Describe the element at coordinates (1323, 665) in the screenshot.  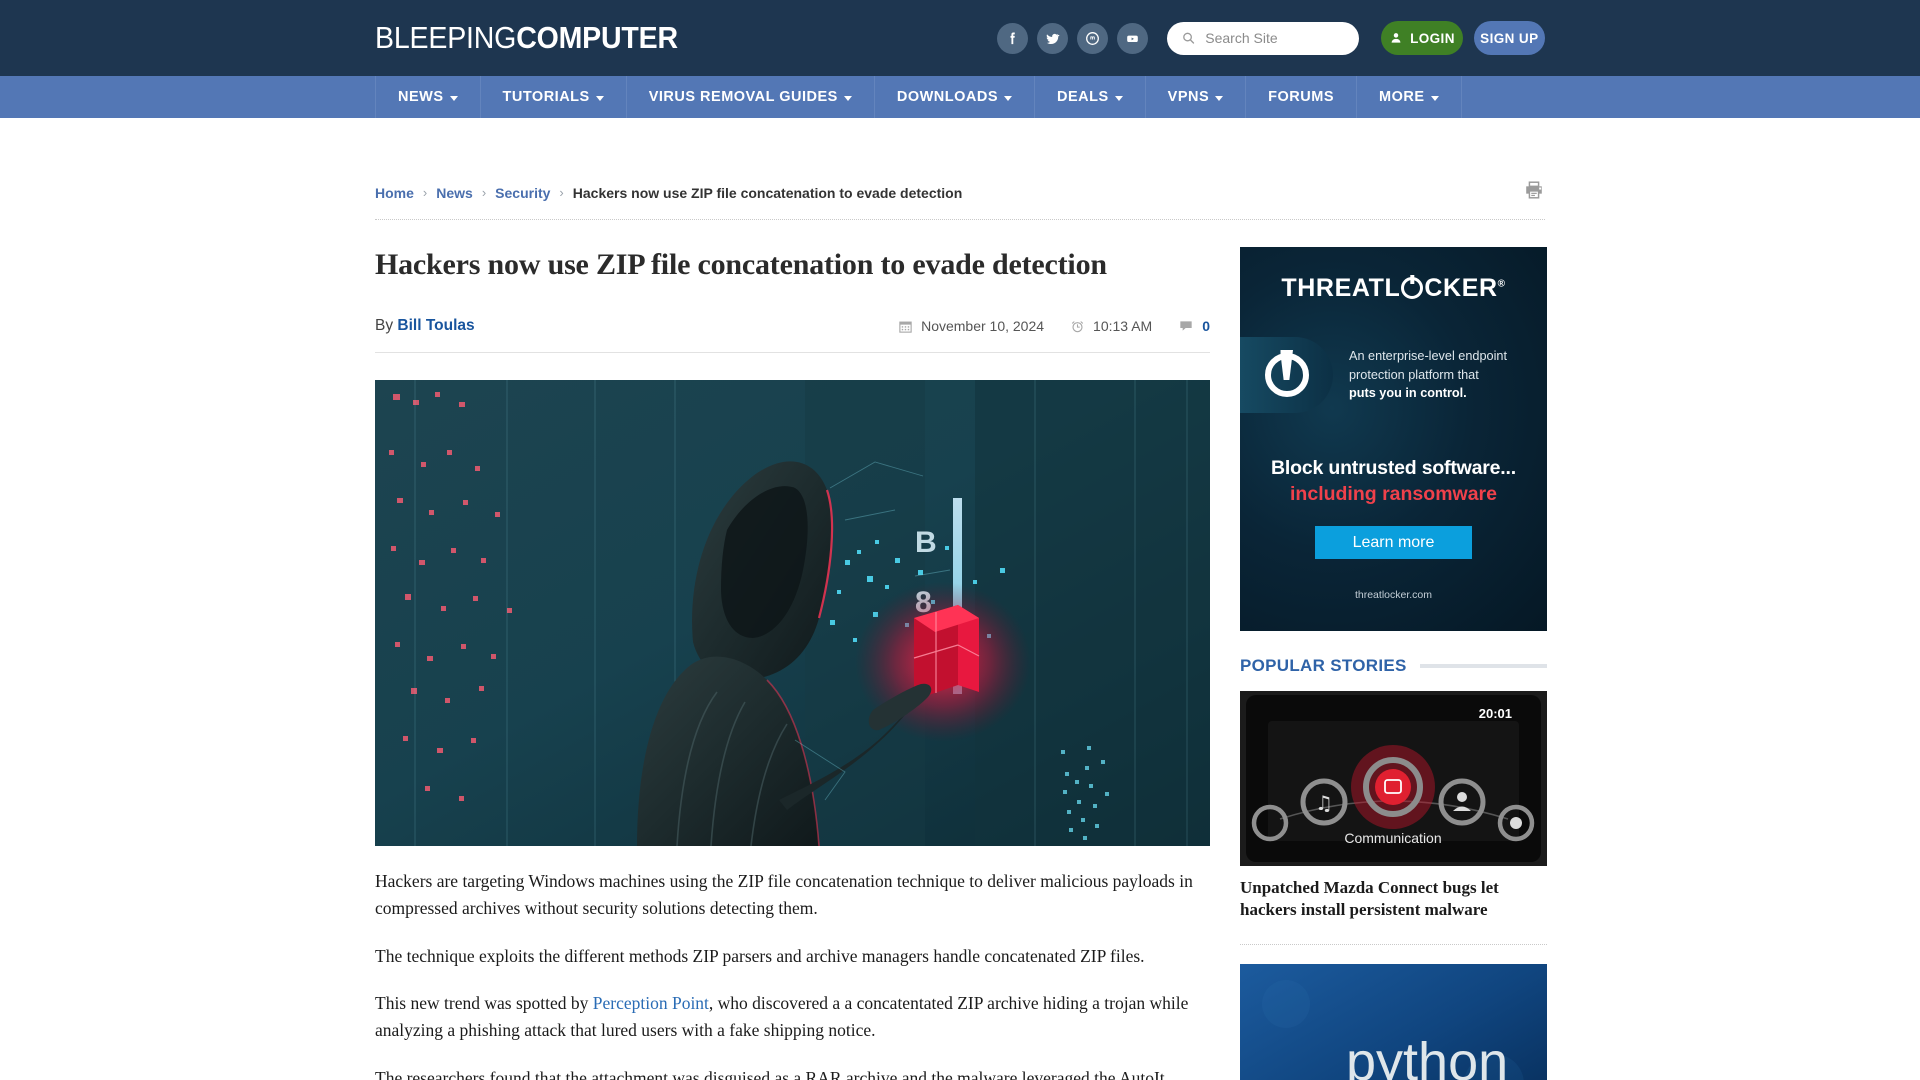
I see `popular-stories-heading: POPULAR STORIES` at that location.